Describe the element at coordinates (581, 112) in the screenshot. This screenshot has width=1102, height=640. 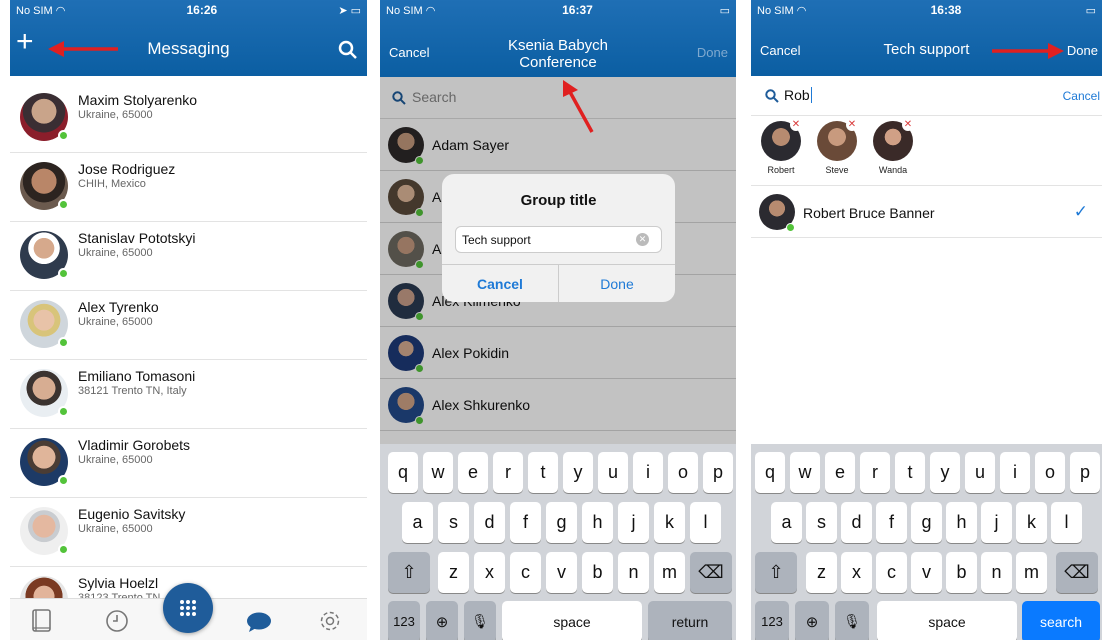
I see `arrow-to-title` at that location.